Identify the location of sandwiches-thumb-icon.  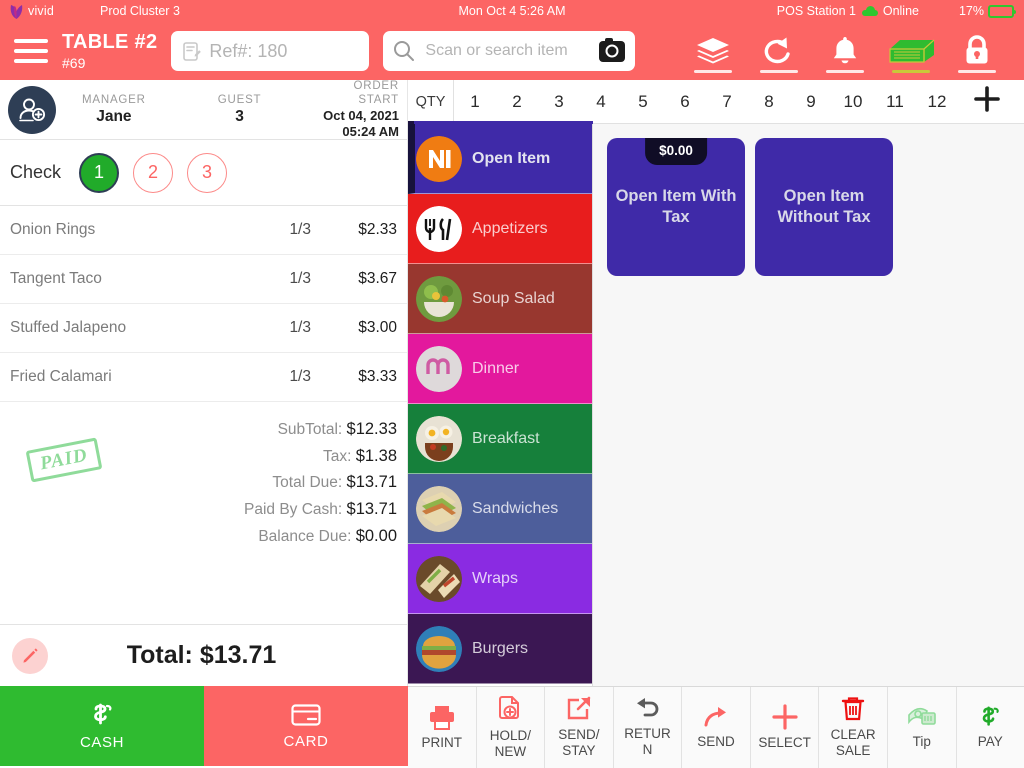
(439, 508).